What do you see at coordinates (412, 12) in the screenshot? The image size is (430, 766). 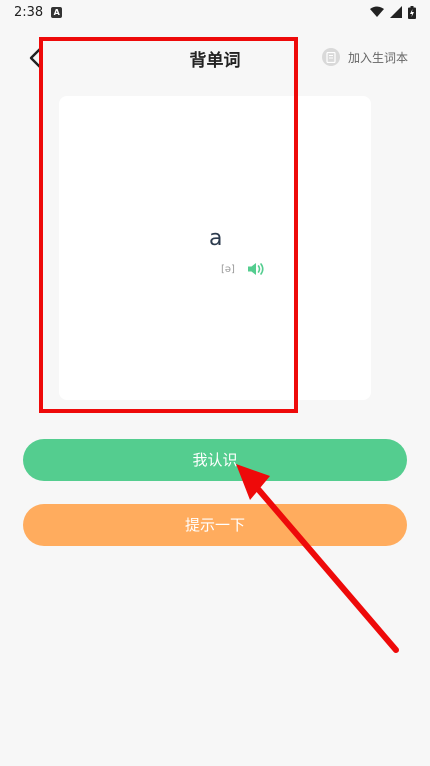 I see `battery-icon` at bounding box center [412, 12].